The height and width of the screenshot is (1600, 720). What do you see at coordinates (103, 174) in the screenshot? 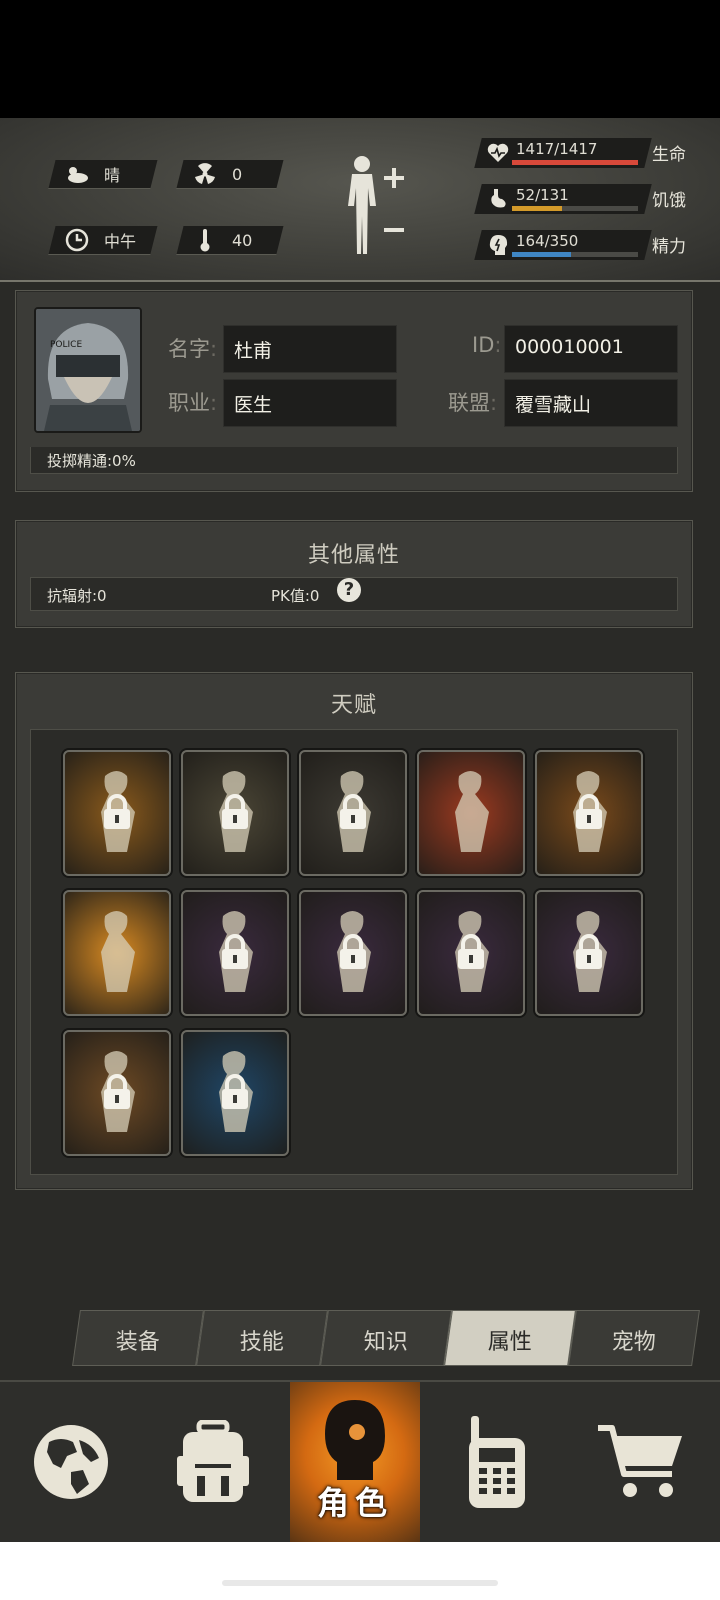
I see `weather-chip: 晴` at bounding box center [103, 174].